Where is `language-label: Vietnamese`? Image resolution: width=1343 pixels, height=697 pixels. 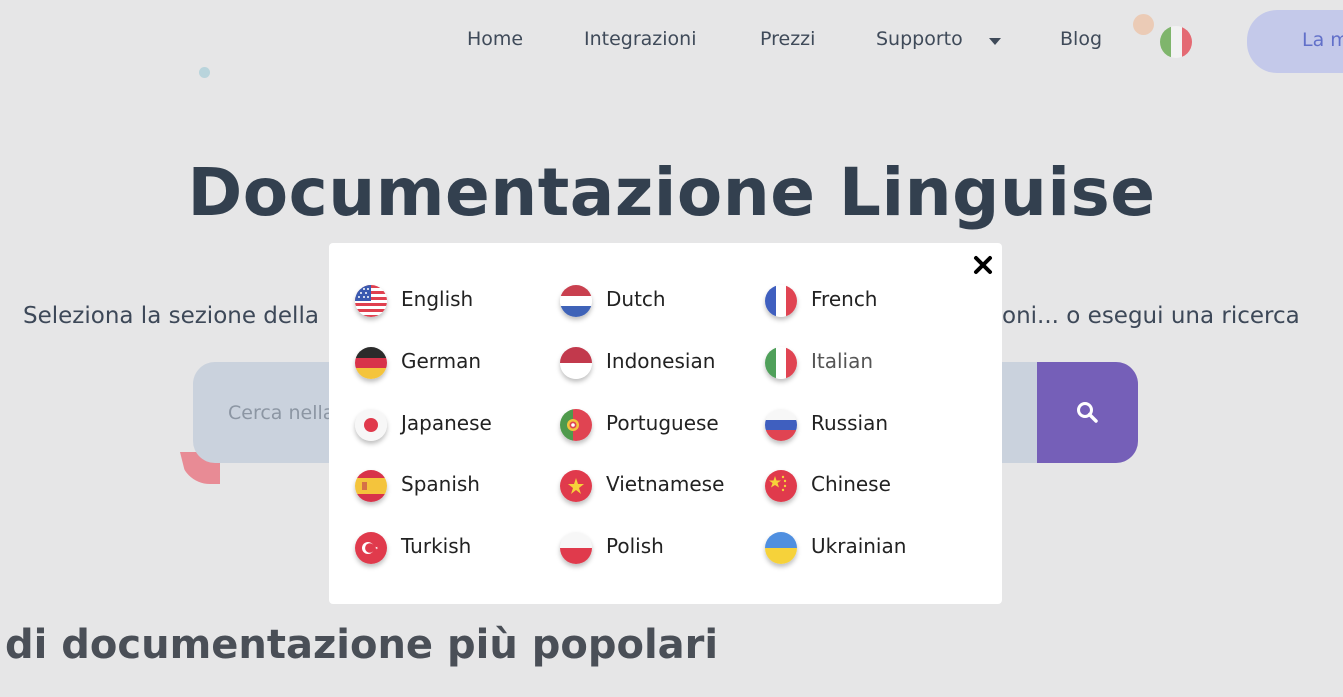
language-label: Vietnamese is located at coordinates (665, 484).